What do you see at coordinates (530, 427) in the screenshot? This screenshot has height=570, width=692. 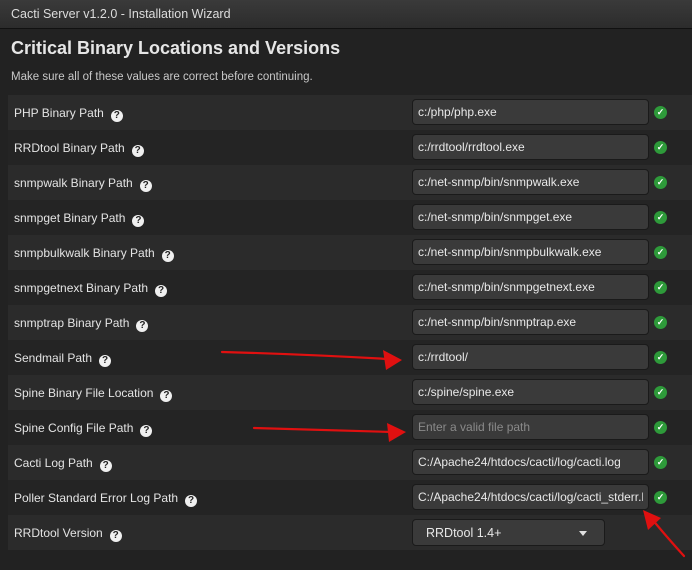 I see `spine-config-path-input` at bounding box center [530, 427].